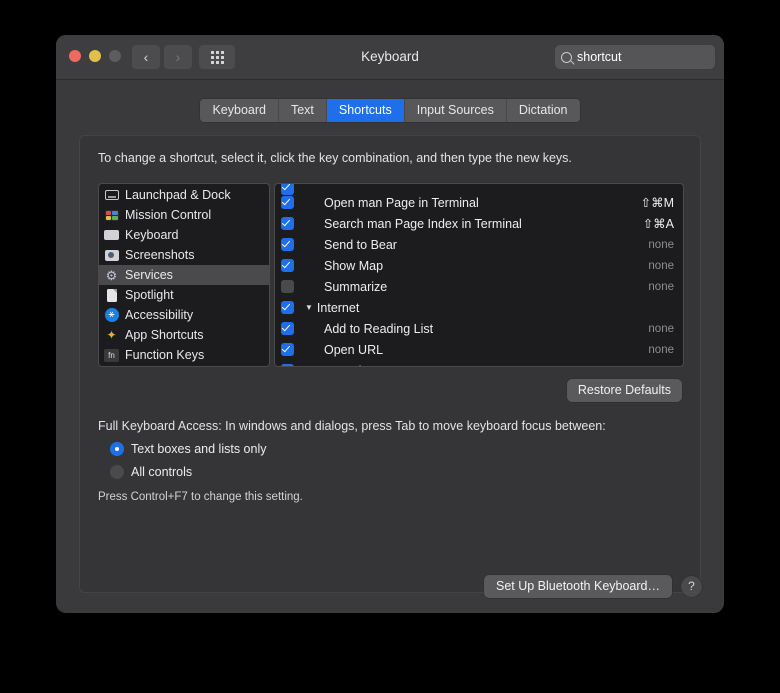 This screenshot has width=780, height=693. What do you see at coordinates (111, 335) in the screenshot?
I see `app-shortcuts-icon: ✦` at bounding box center [111, 335].